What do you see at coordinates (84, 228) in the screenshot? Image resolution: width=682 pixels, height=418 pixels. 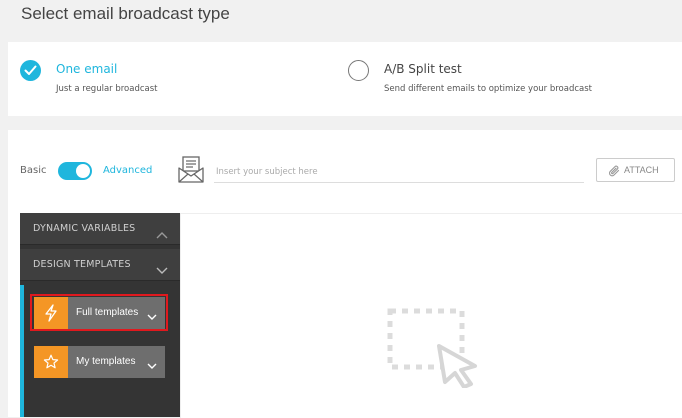 I see `section-label: DYNAMIC VARIABLES` at bounding box center [84, 228].